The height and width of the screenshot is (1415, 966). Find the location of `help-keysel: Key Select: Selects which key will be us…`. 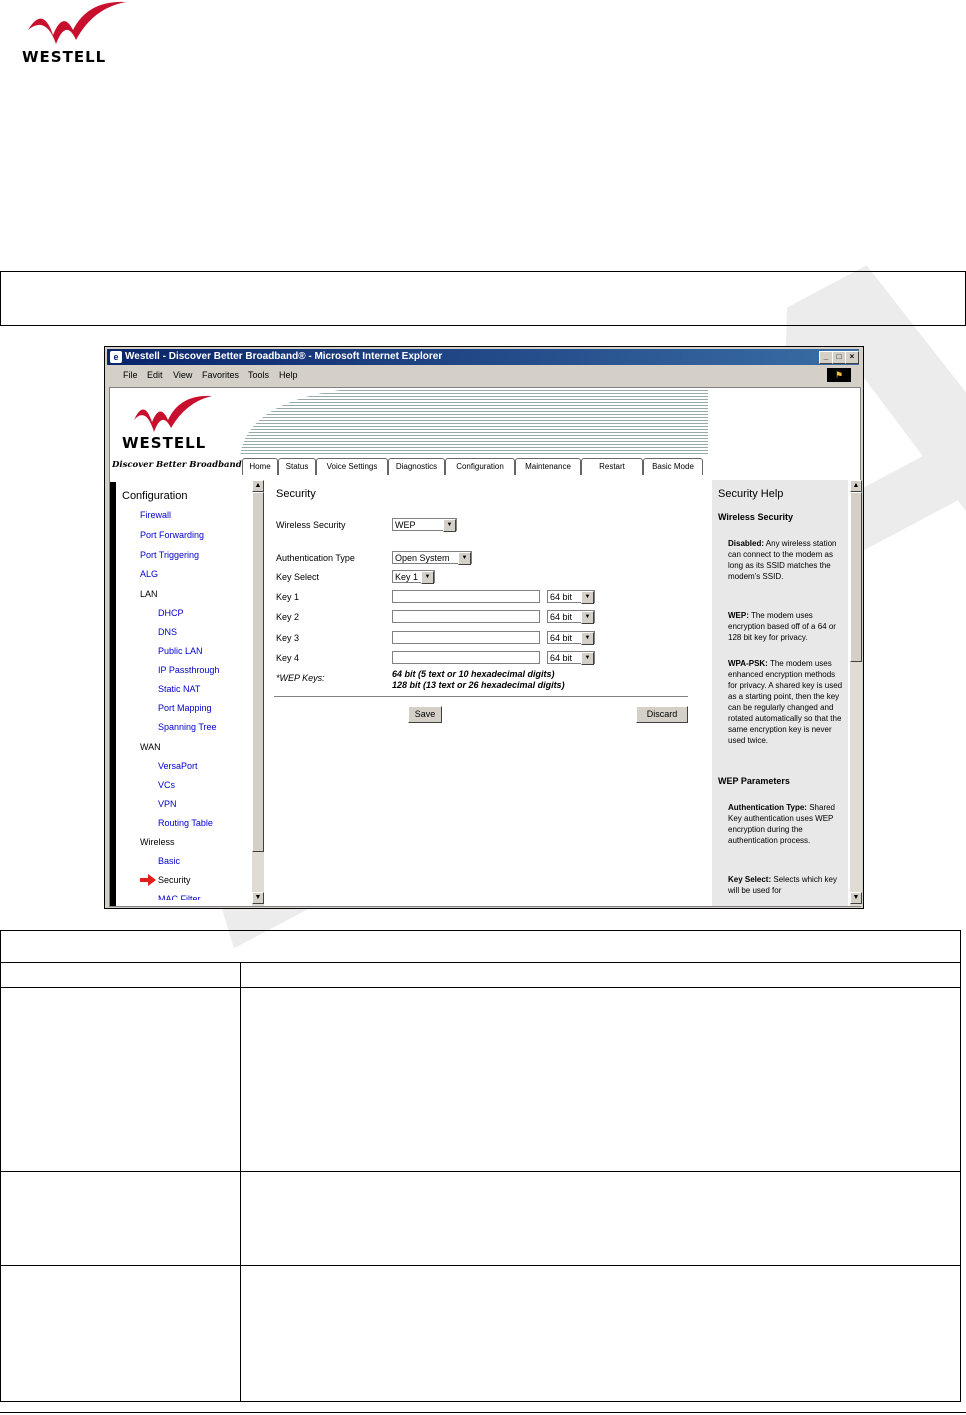

help-keysel: Key Select: Selects which key will be us… is located at coordinates (786, 889).